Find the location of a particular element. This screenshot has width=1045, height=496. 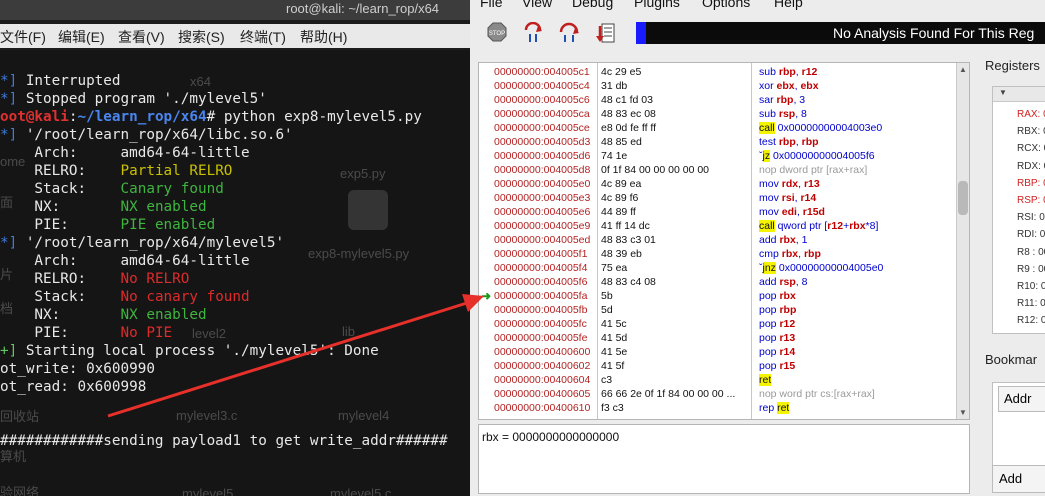

disasm-row: 00000000:00400604 c3 ret is located at coordinates (718, 380).